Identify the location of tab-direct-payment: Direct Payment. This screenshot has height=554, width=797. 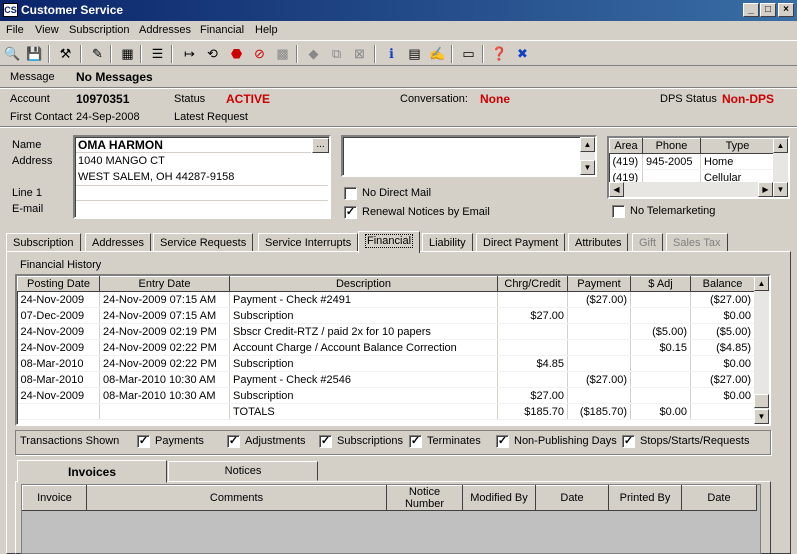
(521, 242).